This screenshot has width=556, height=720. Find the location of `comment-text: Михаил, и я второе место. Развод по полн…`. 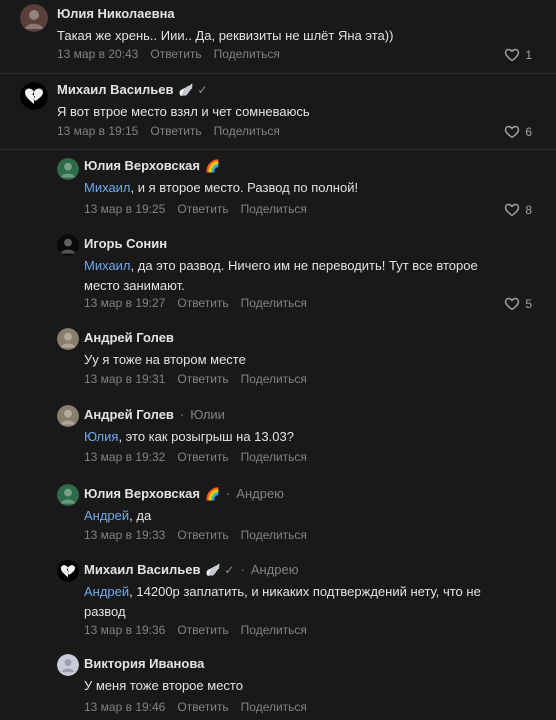

comment-text: Михаил, и я второе место. Развод по полн… is located at coordinates (221, 187).